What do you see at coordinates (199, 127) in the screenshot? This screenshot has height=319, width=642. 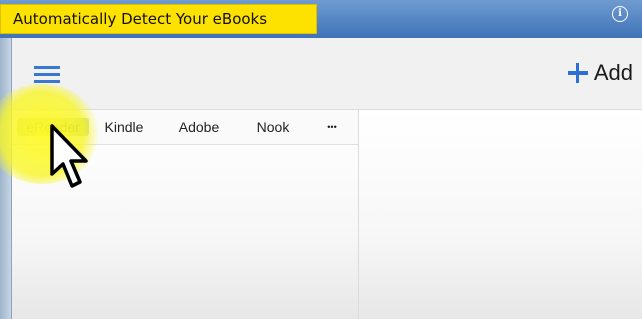 I see `tab-adobe: Adobe` at bounding box center [199, 127].